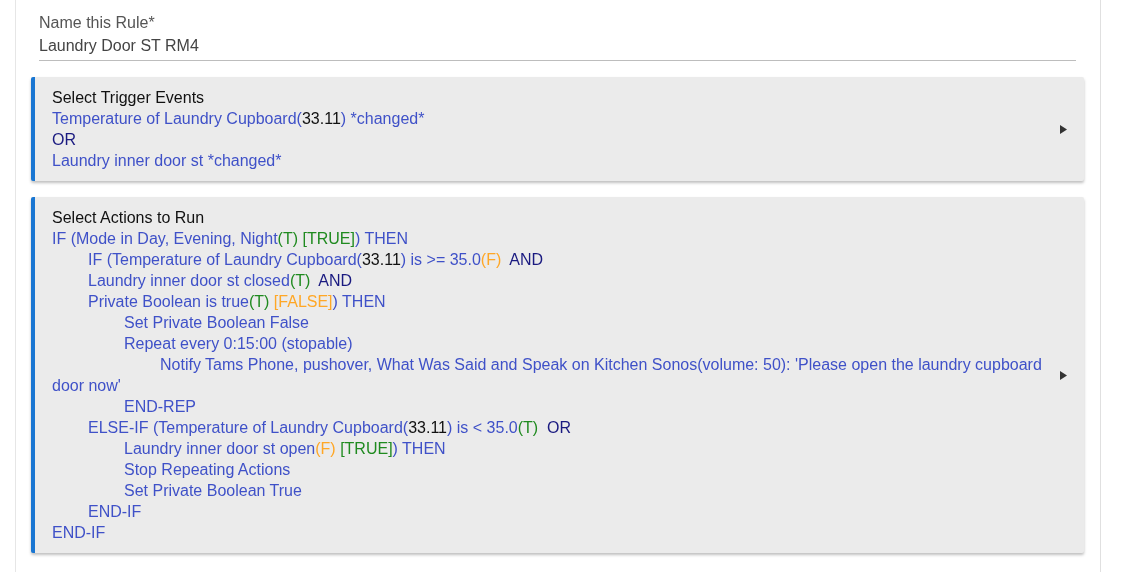  Describe the element at coordinates (230, 239) in the screenshot. I see `rule-line: IF (Mode in Day, Evening, Night(T) [TRUE]) THEN` at that location.